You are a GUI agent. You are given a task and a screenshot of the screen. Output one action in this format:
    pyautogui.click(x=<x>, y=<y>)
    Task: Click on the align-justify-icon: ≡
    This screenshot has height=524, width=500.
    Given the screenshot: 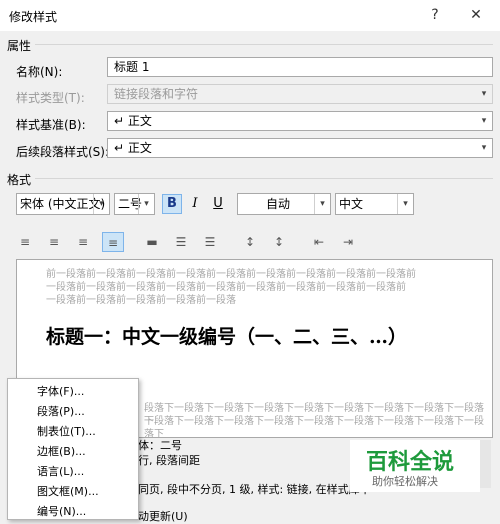 What is the action you would take?
    pyautogui.click(x=113, y=242)
    